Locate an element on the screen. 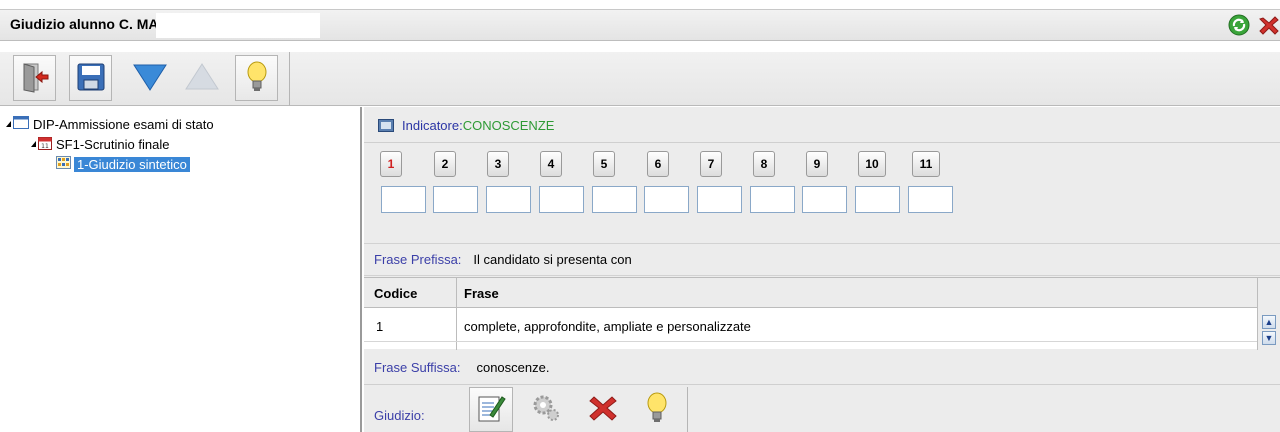 The image size is (1280, 432). prefix-label: Frase Prefissa: is located at coordinates (418, 259).